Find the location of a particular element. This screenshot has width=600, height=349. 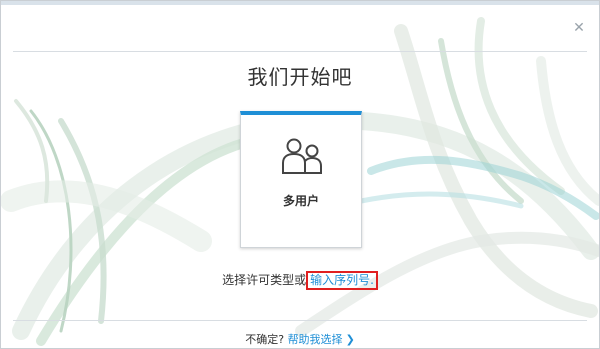

serial-link-label: 输入序列号 is located at coordinates (340, 280).